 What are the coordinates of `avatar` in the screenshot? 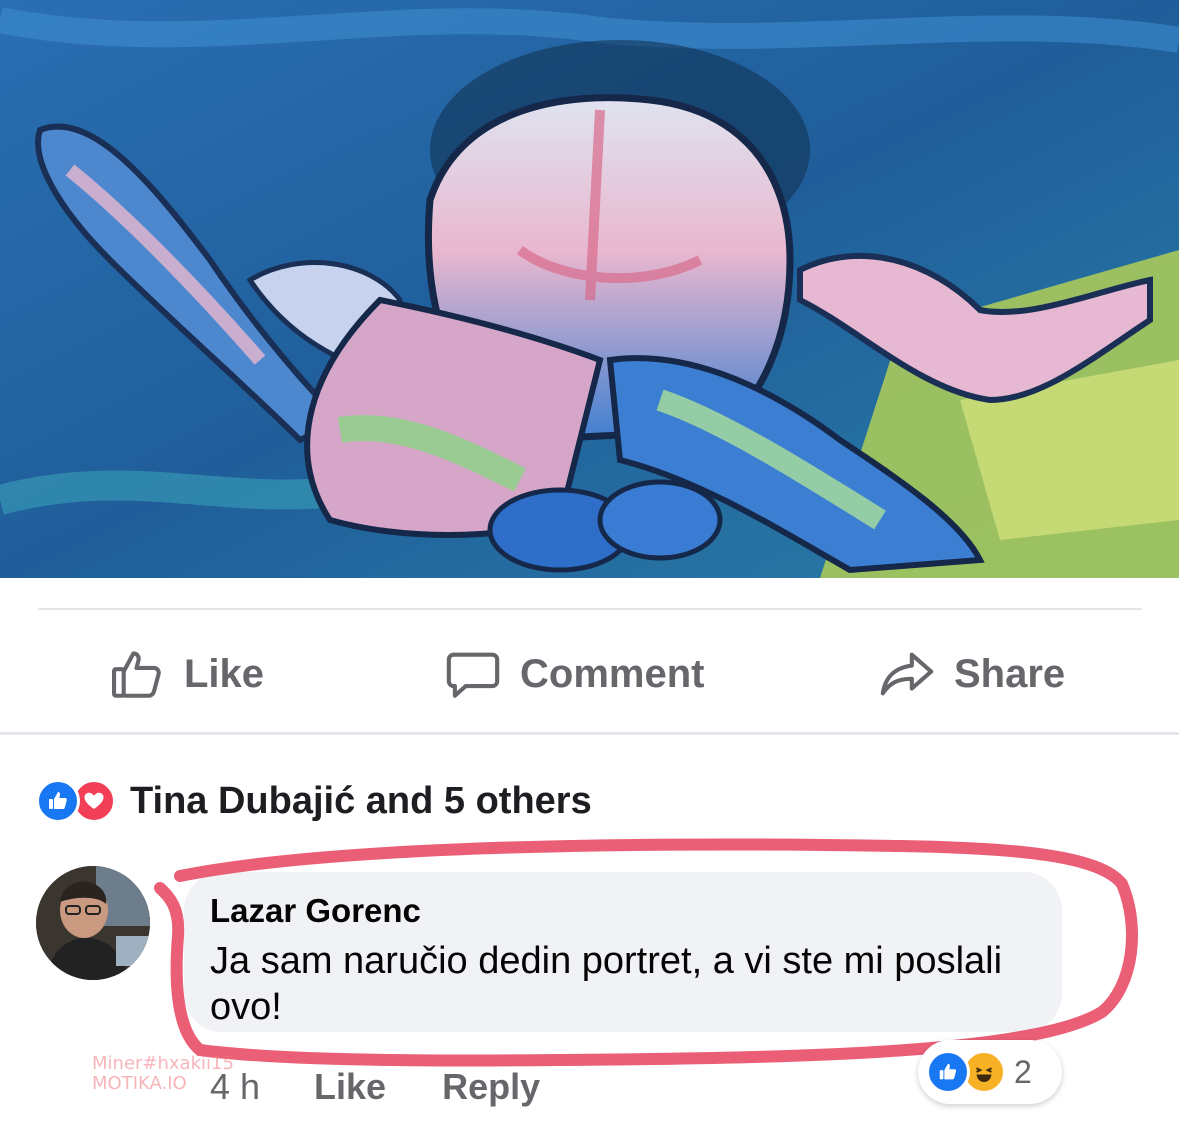 It's located at (93, 923).